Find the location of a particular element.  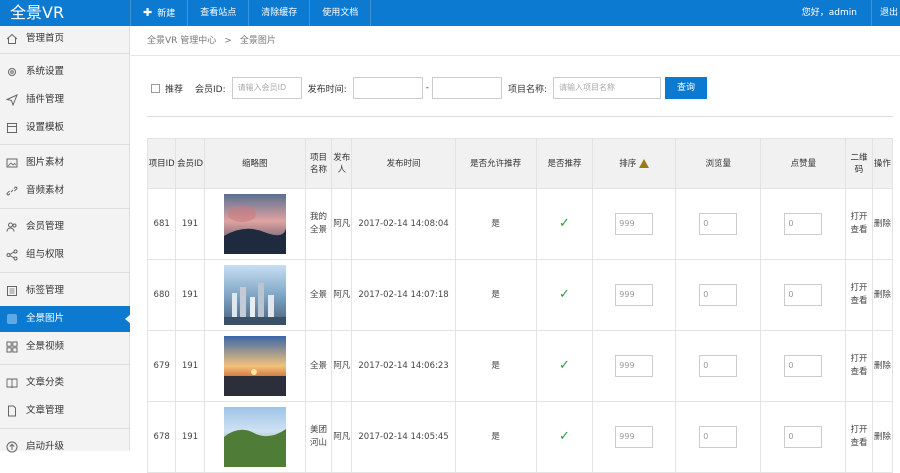

member-id-input: 请输入会员ID is located at coordinates (266, 88).